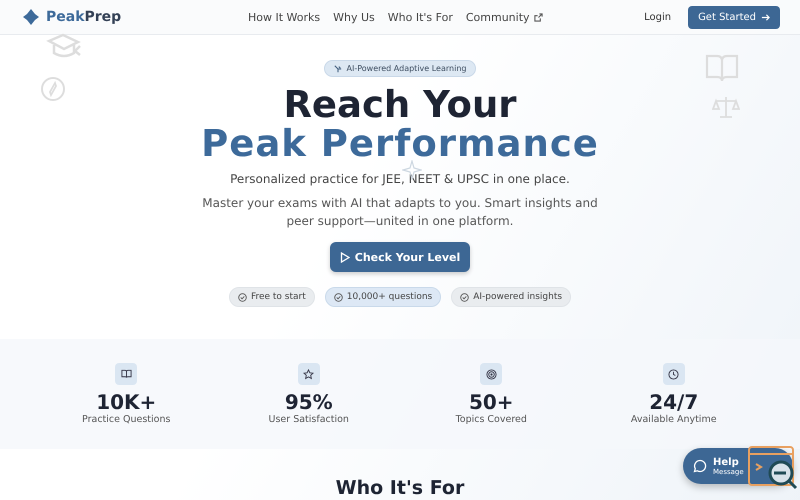 Image resolution: width=800 pixels, height=500 pixels. What do you see at coordinates (420, 17) in the screenshot?
I see `nav-link: Who It's For` at bounding box center [420, 17].